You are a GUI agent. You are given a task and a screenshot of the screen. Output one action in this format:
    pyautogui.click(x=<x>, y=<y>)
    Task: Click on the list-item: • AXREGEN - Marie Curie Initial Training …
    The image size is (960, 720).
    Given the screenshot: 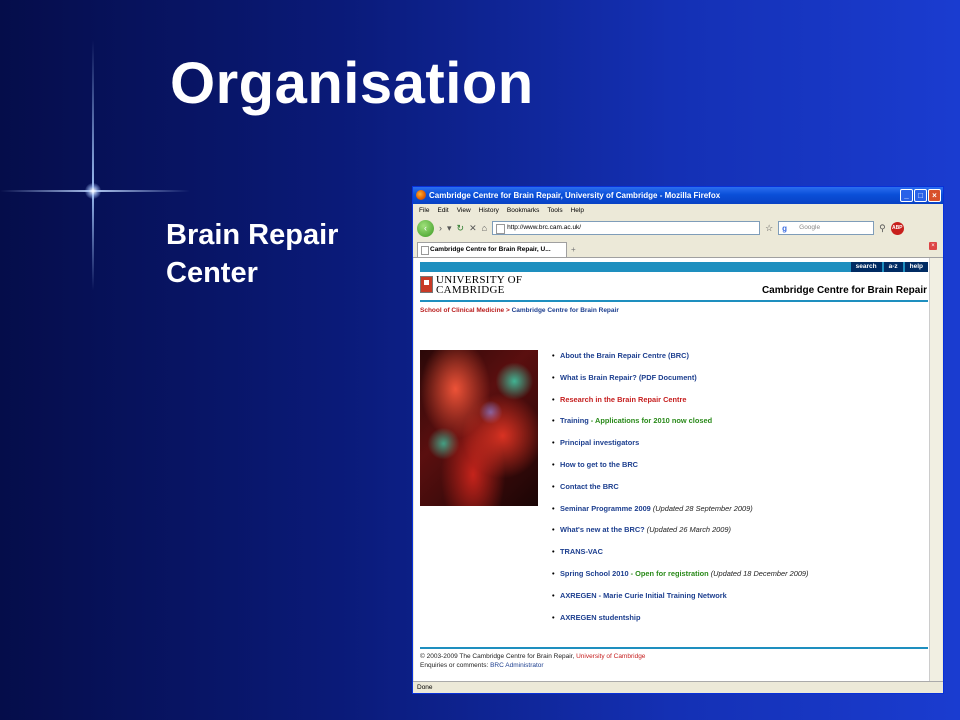 What is the action you would take?
    pyautogui.click(x=639, y=595)
    